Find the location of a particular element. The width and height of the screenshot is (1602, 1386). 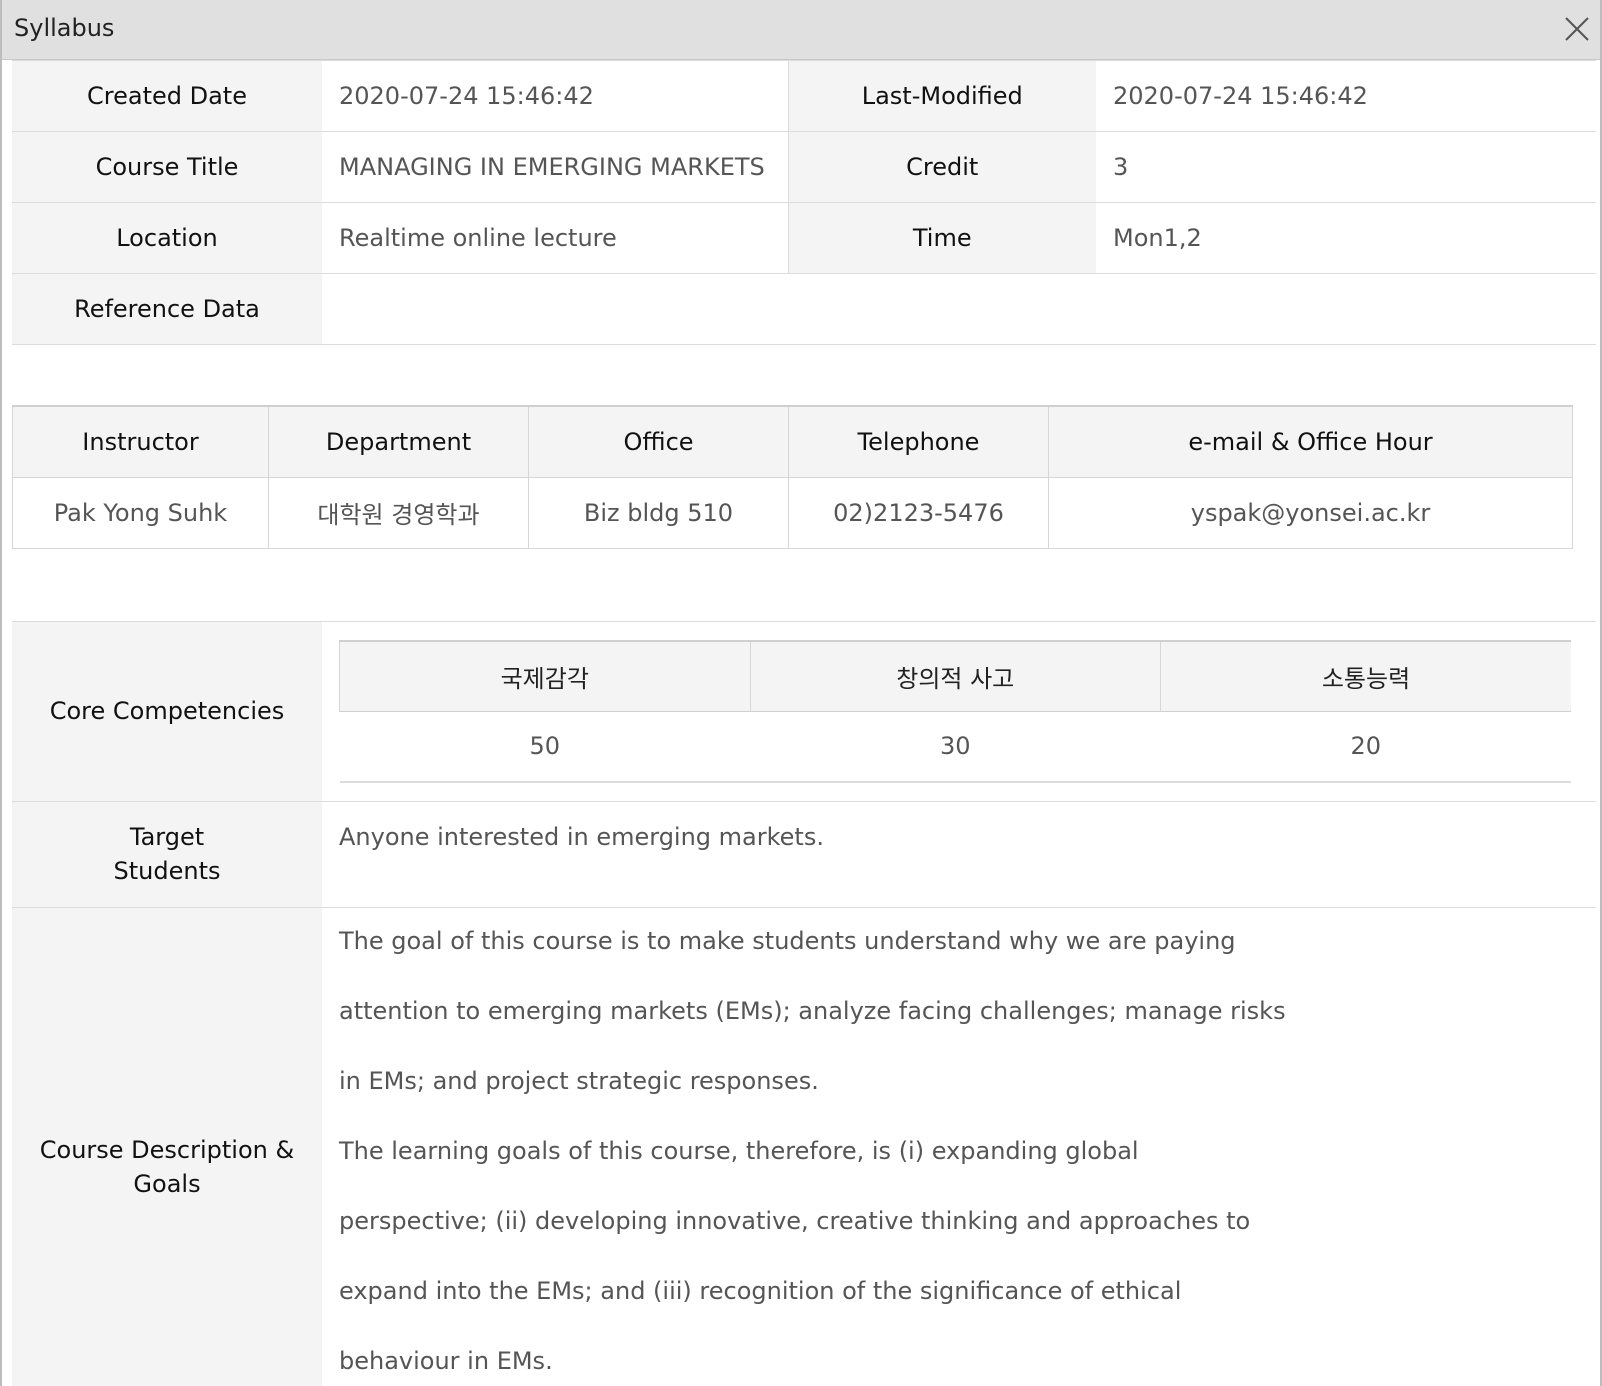

target-students-value: Anyone interested in emerging markets. is located at coordinates (959, 854).